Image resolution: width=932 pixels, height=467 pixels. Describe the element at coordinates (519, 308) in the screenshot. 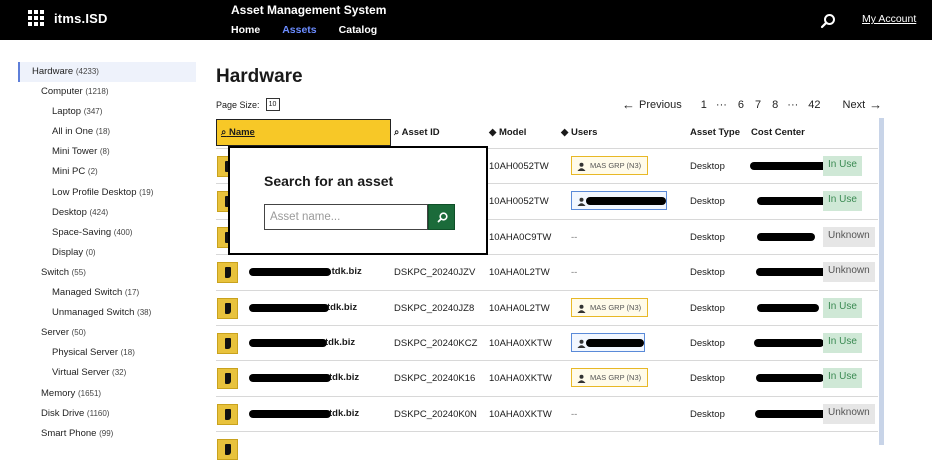

I see `asset-model: 10AHA0L2TW` at that location.